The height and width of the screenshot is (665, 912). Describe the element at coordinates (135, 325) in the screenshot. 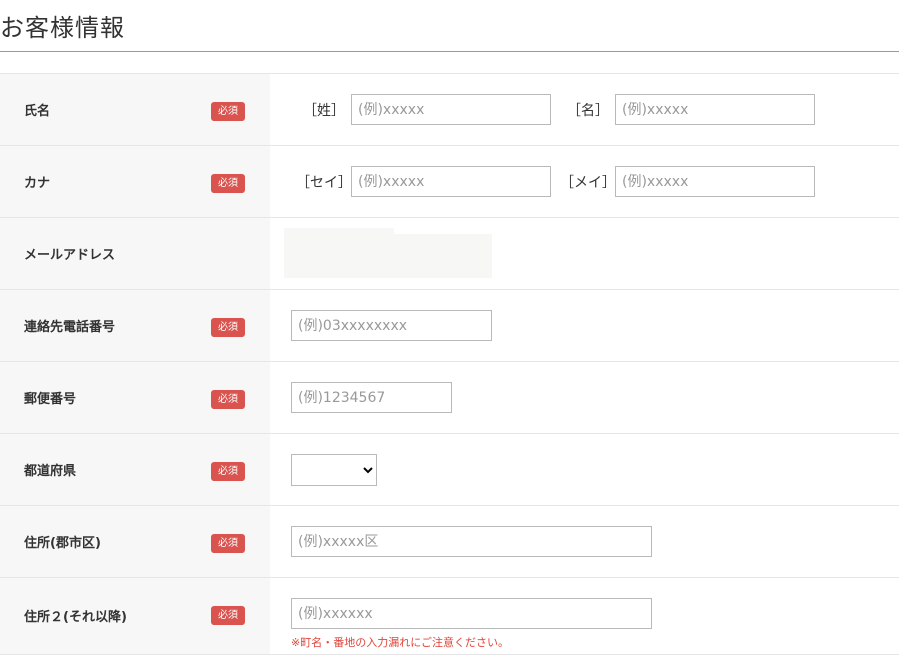

I see `label-cell: 連絡先電話番号 必須` at that location.